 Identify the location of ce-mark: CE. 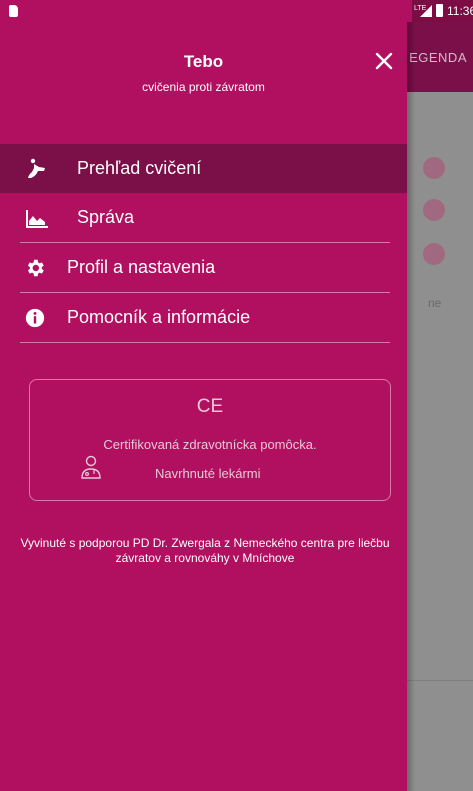
(210, 406).